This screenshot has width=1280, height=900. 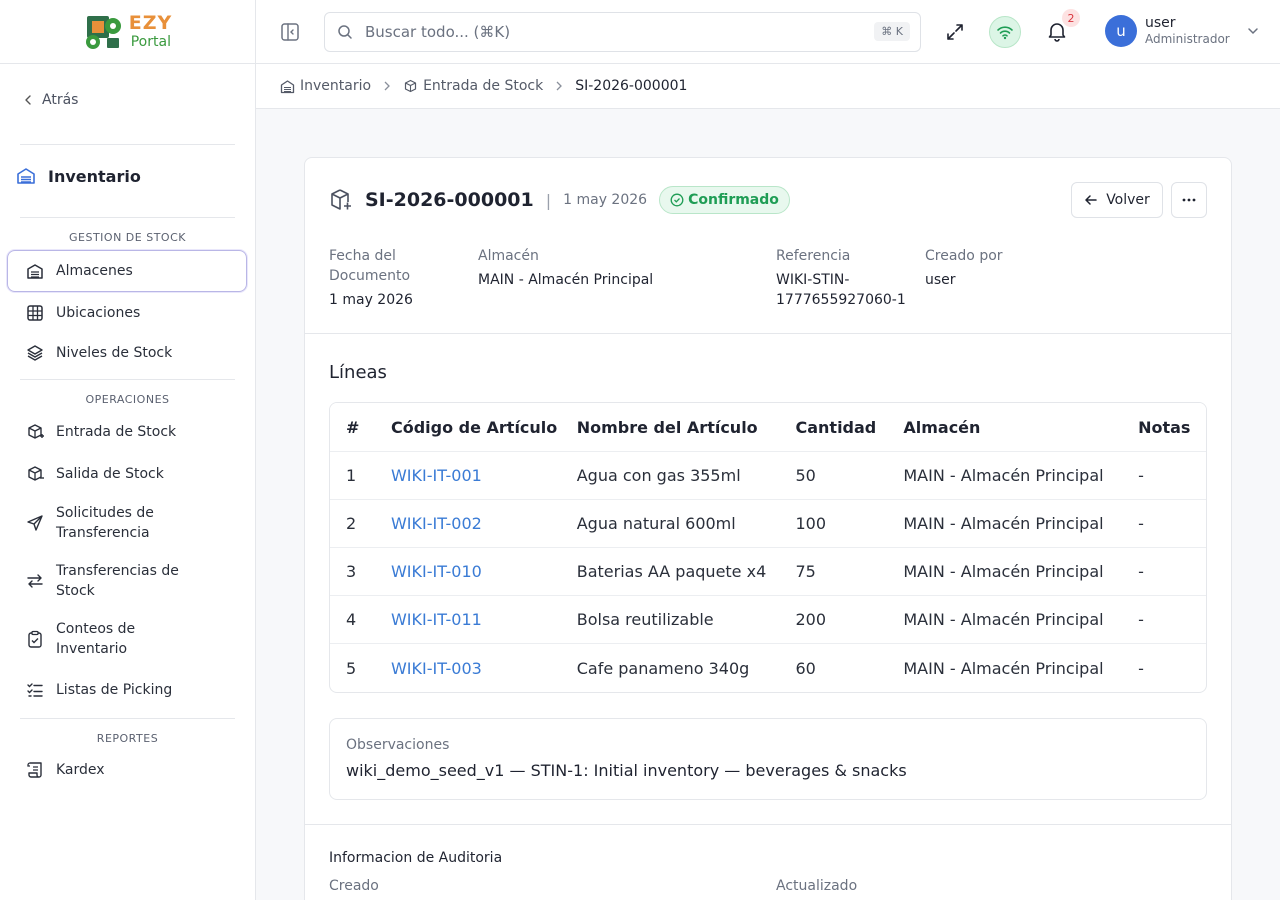 I want to click on sidebar-item-label: Salida de Stock, so click(x=110, y=474).